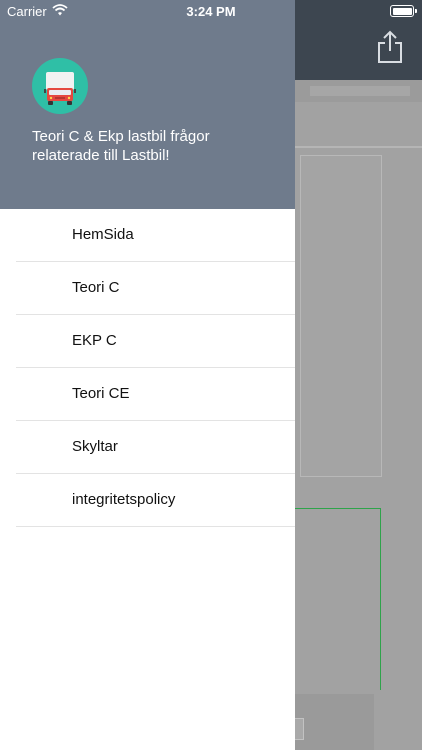 This screenshot has height=750, width=422. I want to click on menu-item-label: Skyltar, so click(95, 446).